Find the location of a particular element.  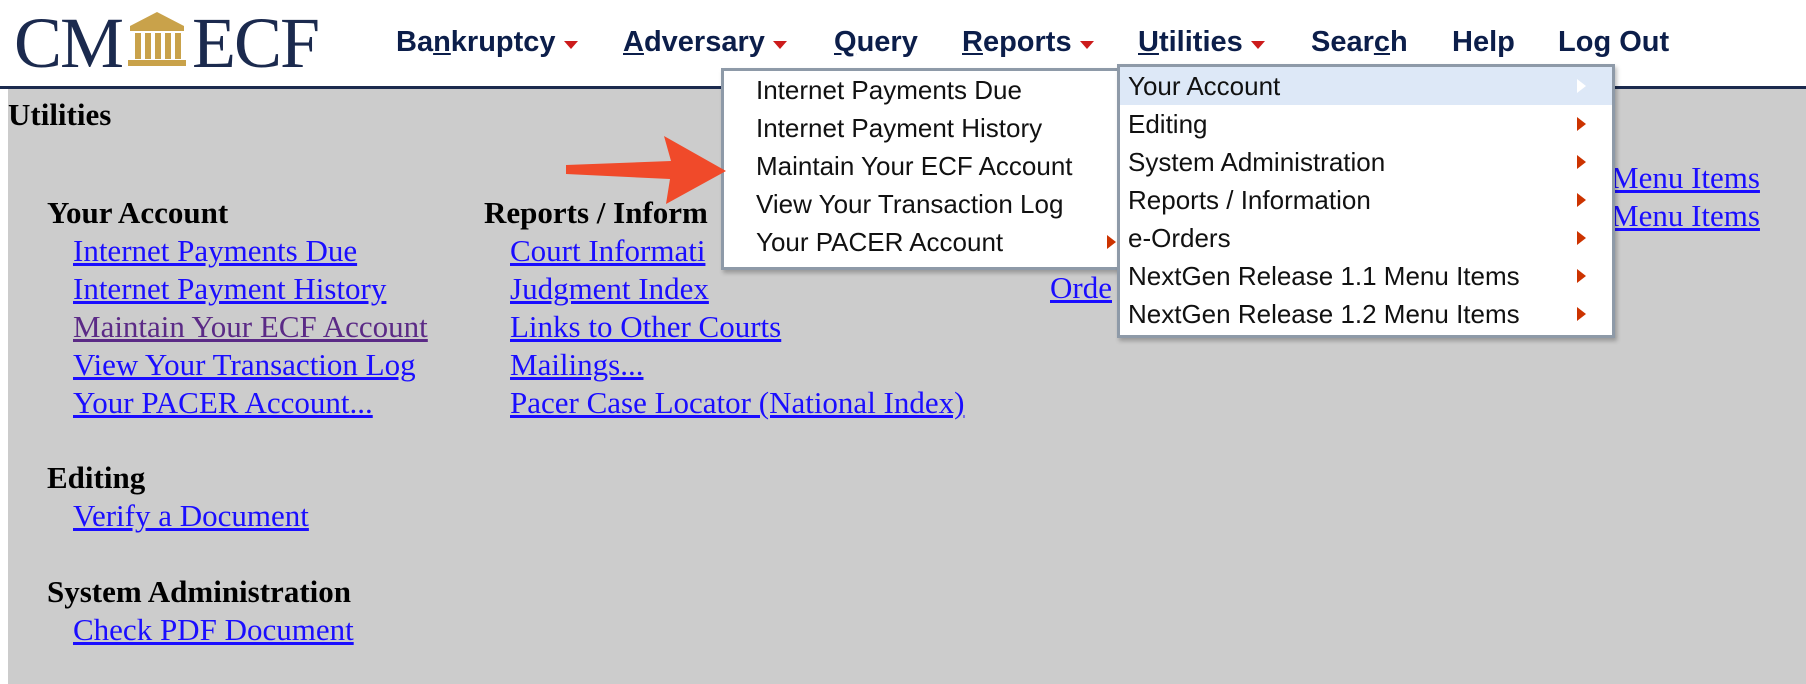

menu-item-maintain-ecf-account: Maintain Your ECF Account is located at coordinates (933, 166).